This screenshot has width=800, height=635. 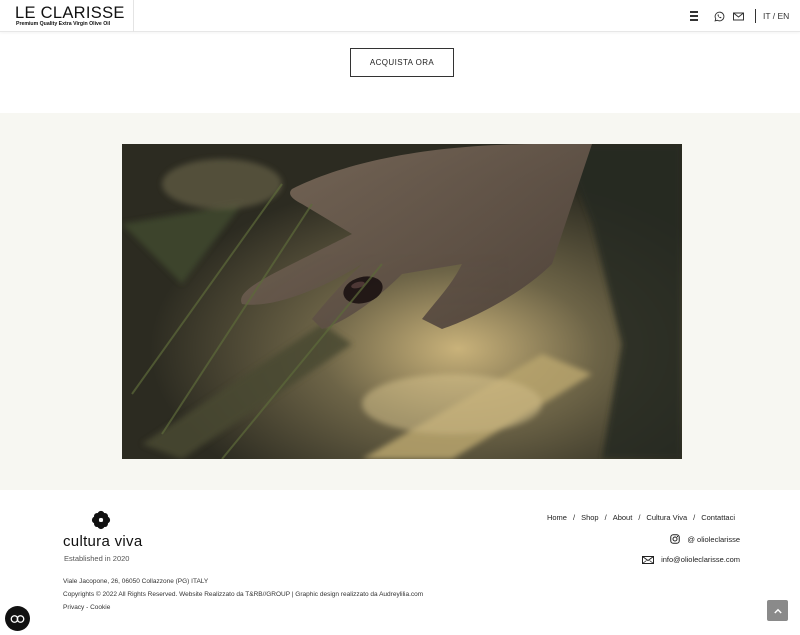 What do you see at coordinates (738, 16) in the screenshot?
I see `mail-icon` at bounding box center [738, 16].